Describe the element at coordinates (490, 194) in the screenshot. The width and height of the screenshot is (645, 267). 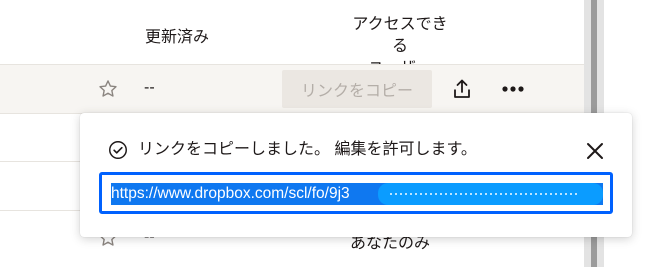
I see `redacted-link-part` at that location.